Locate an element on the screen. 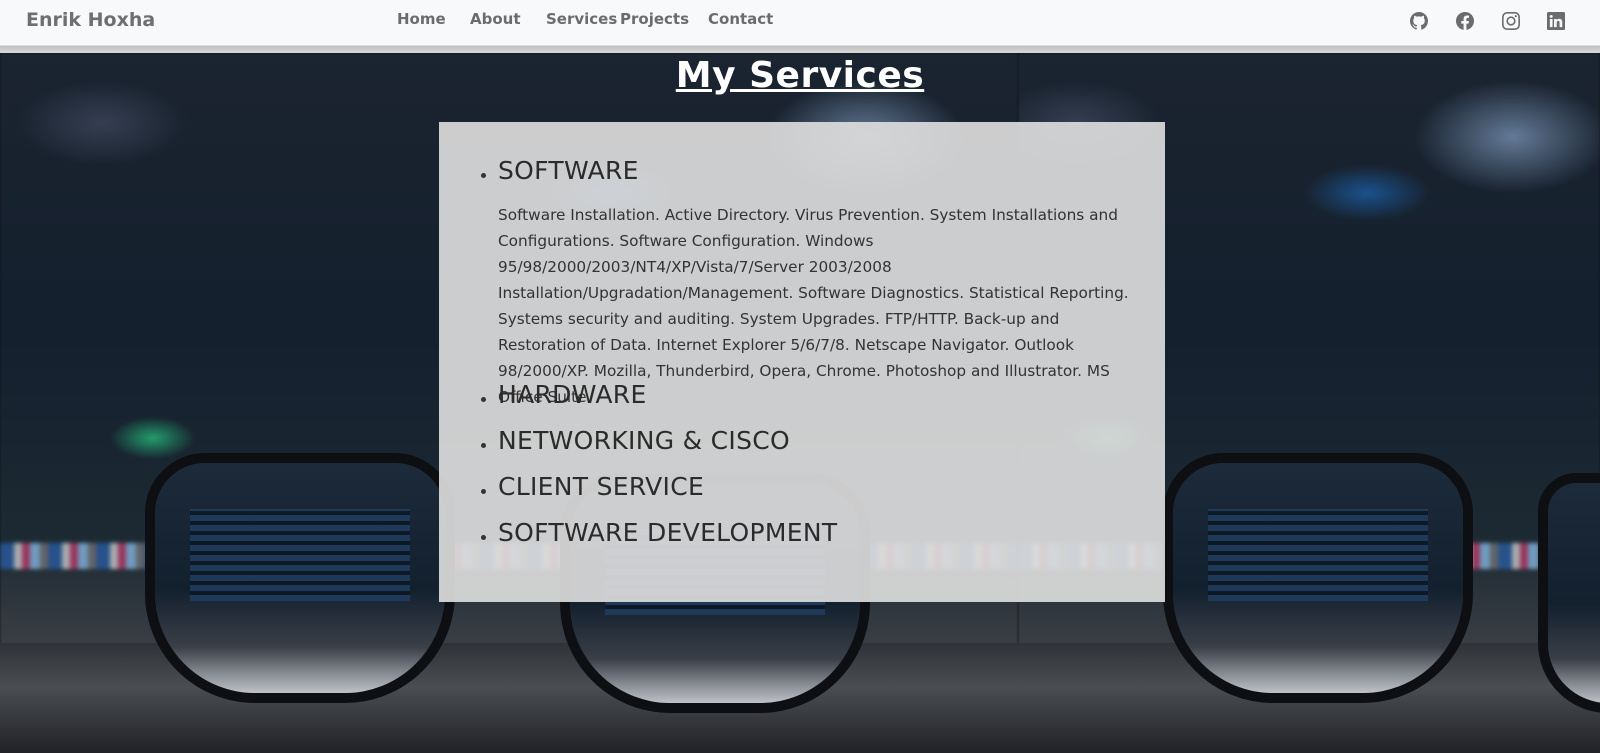 The width and height of the screenshot is (1600, 753). nav-link-services: Services is located at coordinates (581, 19).